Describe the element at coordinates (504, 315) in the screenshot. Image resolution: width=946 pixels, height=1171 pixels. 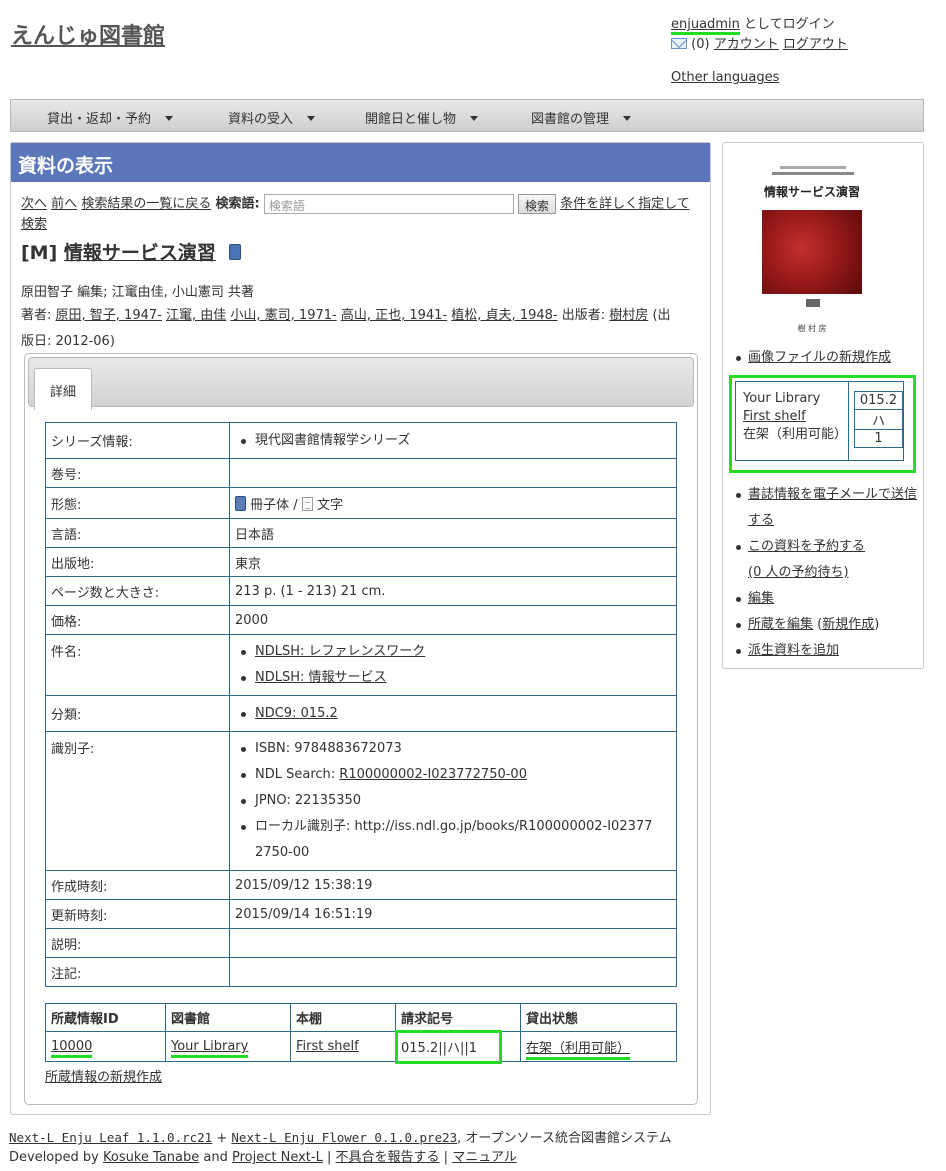
I see `author-link: 植松, 貞夫, 1948-` at that location.